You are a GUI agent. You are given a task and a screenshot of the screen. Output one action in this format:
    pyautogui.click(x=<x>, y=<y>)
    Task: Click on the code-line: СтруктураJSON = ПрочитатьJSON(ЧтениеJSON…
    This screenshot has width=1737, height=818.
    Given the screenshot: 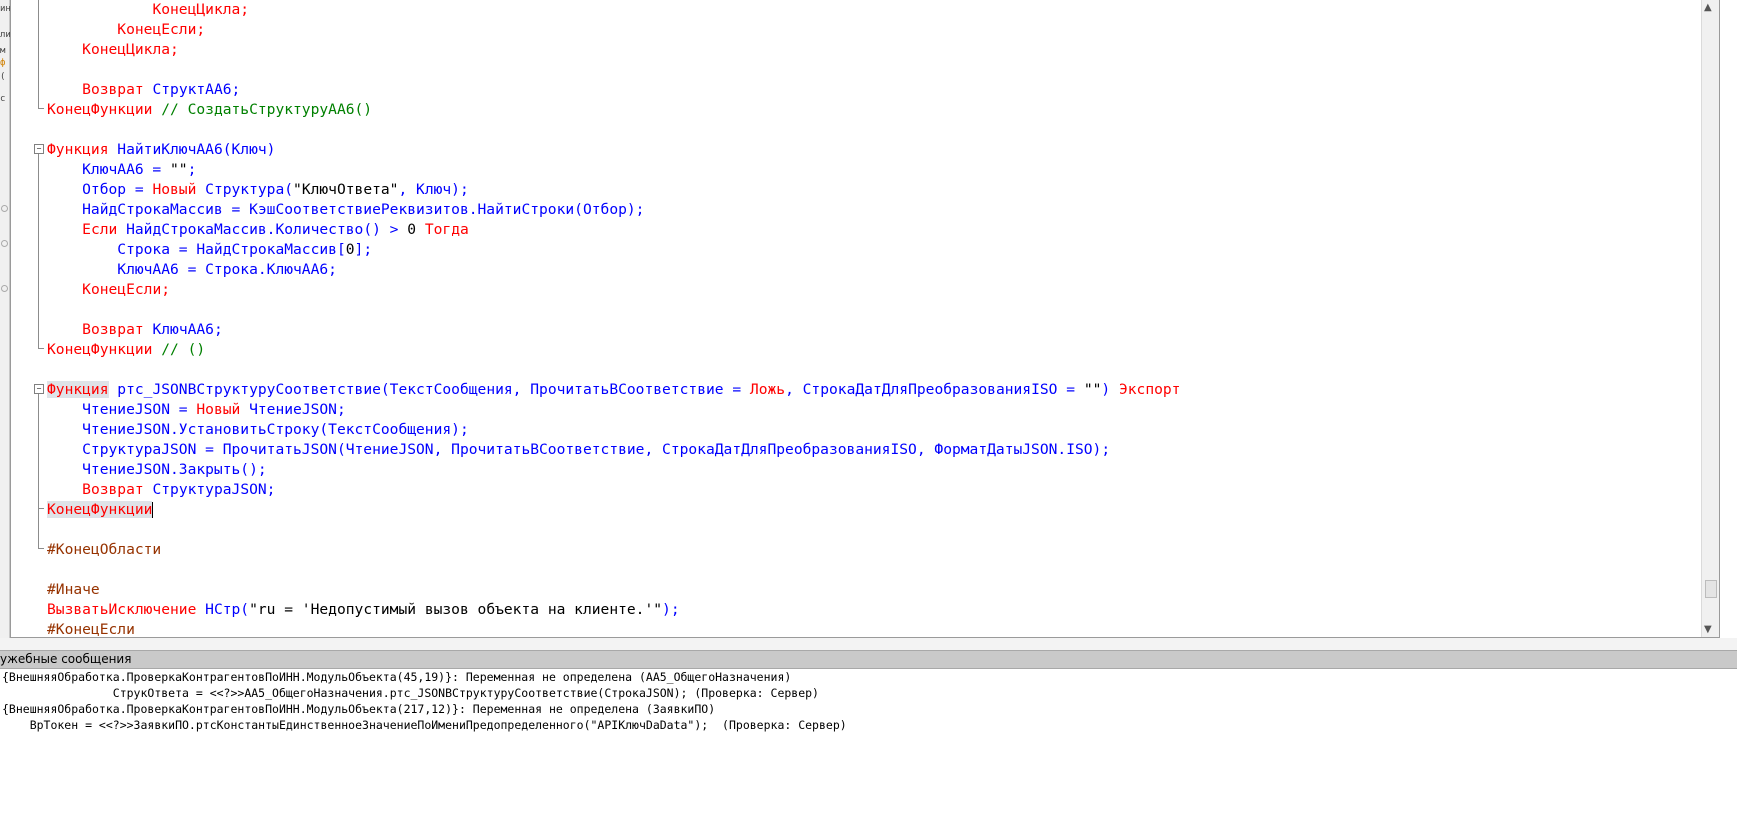 What is the action you would take?
    pyautogui.click(x=873, y=450)
    